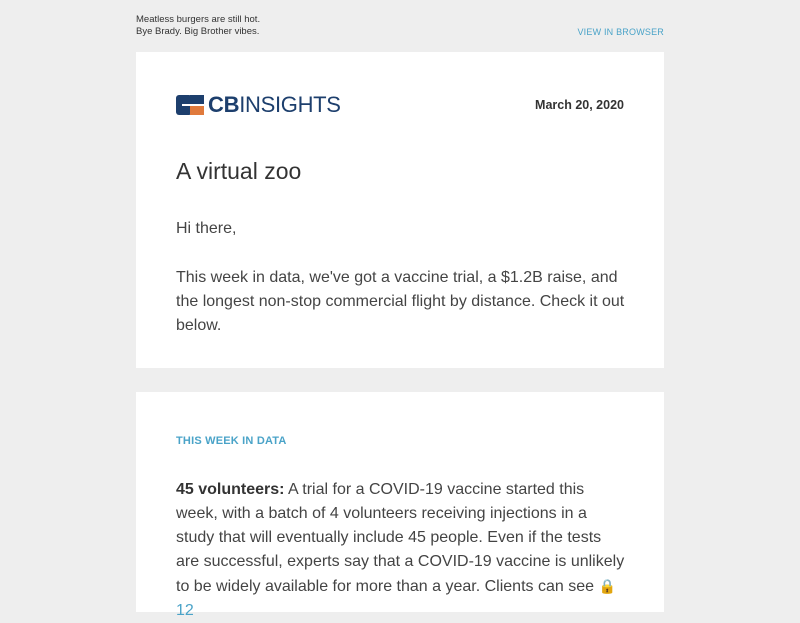 The image size is (800, 623). What do you see at coordinates (198, 31) in the screenshot?
I see `preheader-line-2: Bye Brady. Big Brother vibes.` at bounding box center [198, 31].